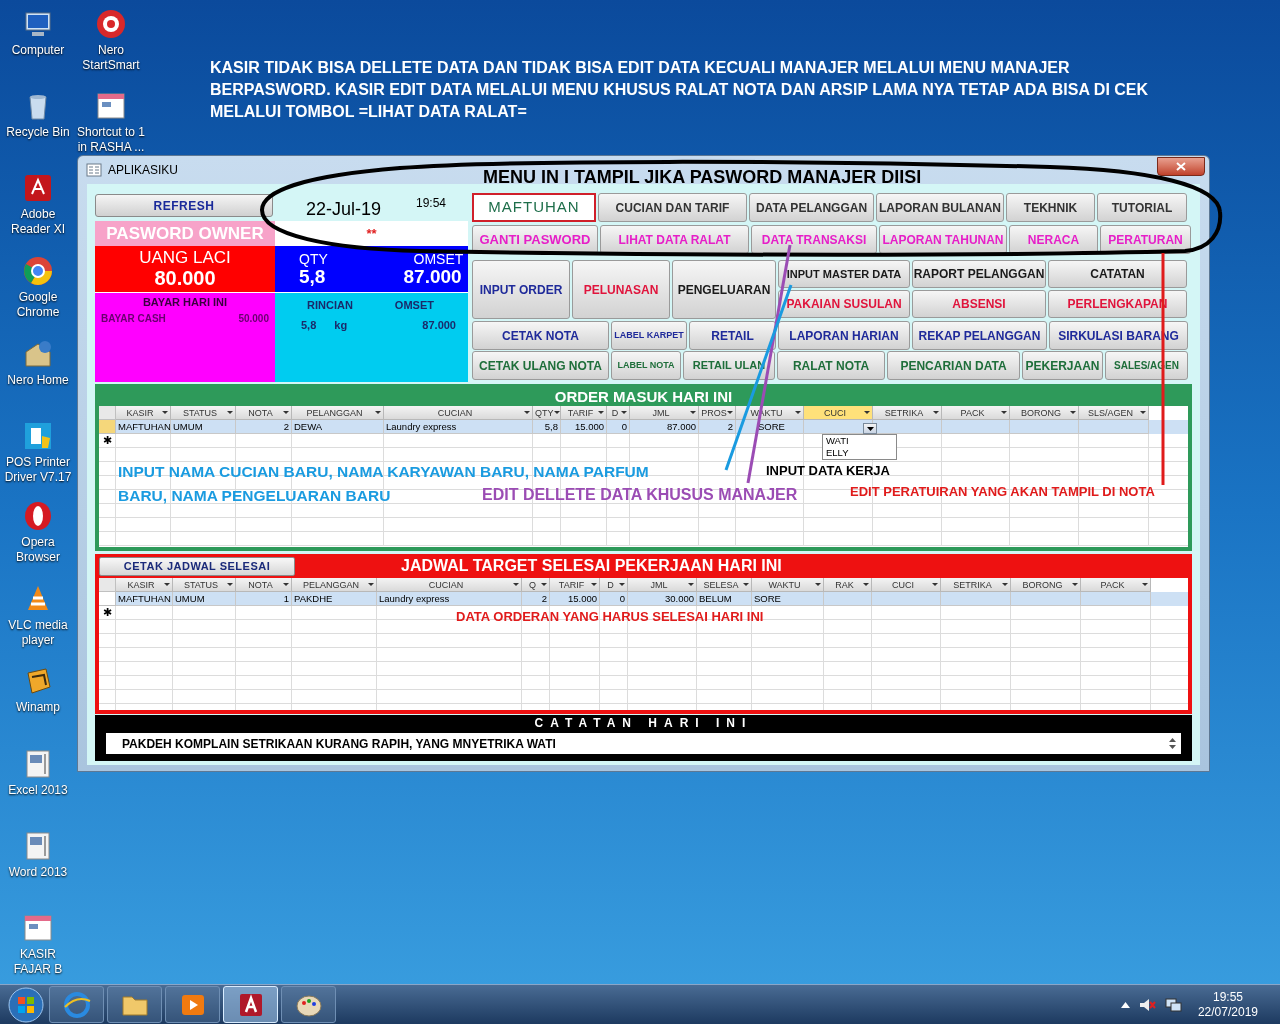 This screenshot has width=1280, height=1024. Describe the element at coordinates (38, 188) in the screenshot. I see `pdf-reader-icon` at that location.